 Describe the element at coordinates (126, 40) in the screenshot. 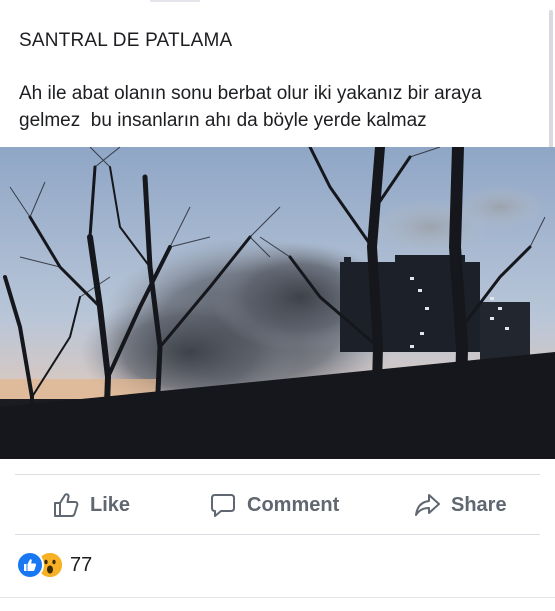

I see `post-title: SANTRAL DE PATLAMA` at that location.